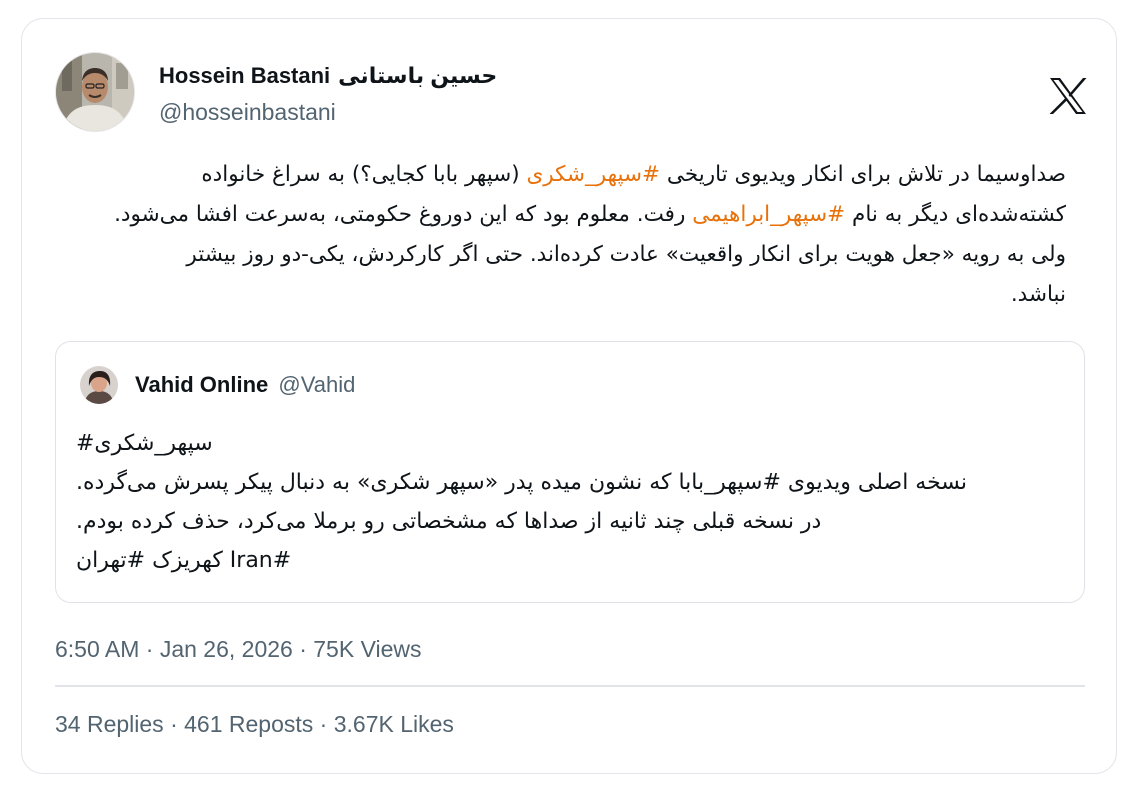  I want to click on quoted-author-handle: @Vahid, so click(316, 384).